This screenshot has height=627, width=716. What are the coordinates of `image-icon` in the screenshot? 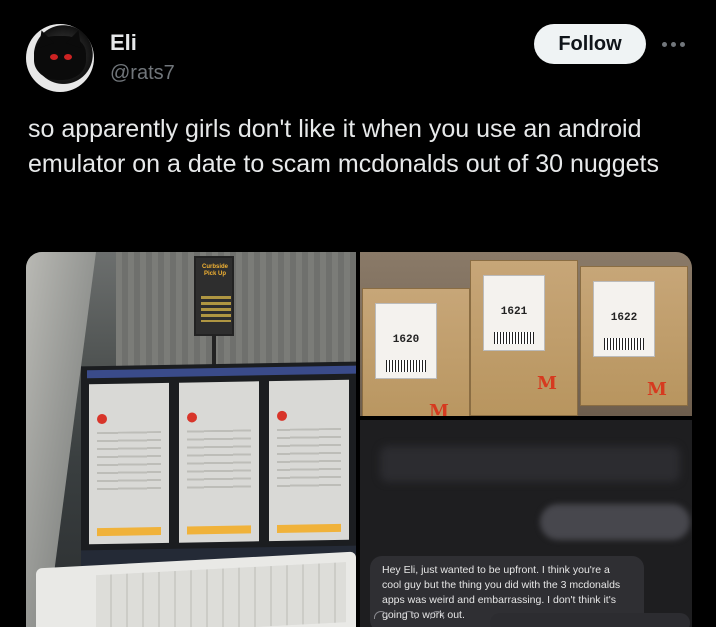 It's located at (409, 615).